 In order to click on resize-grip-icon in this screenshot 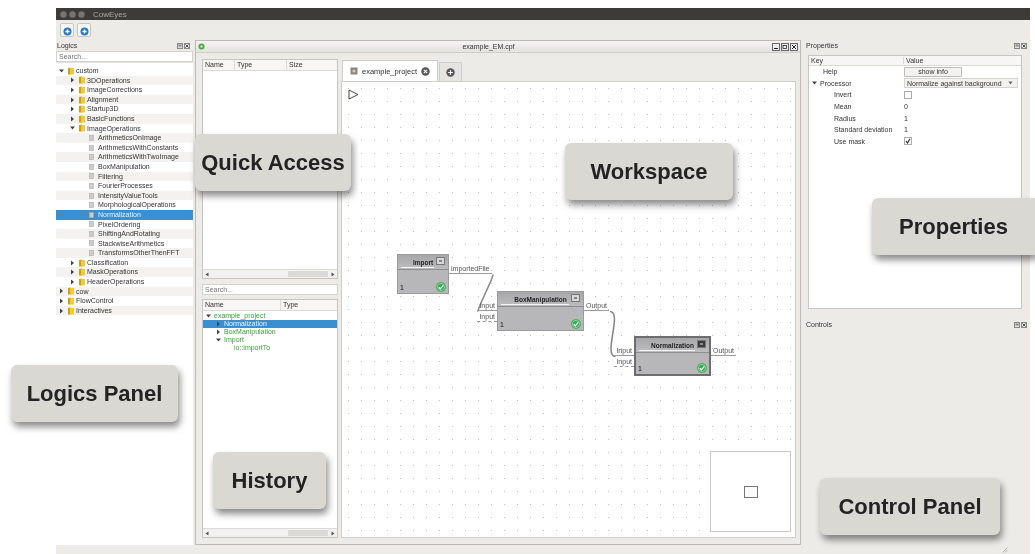, I will do `click(1005, 549)`.